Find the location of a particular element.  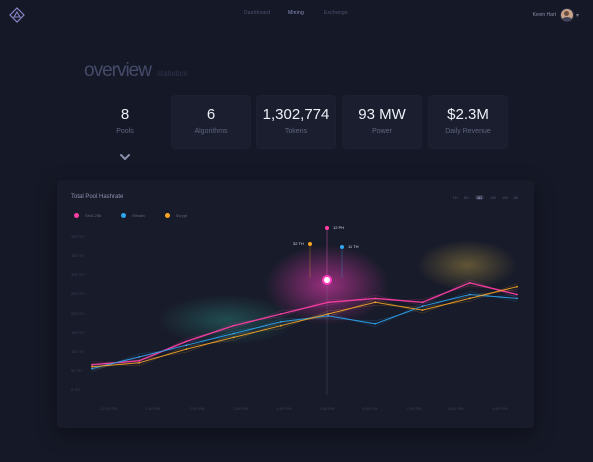

page-title: overview statistics is located at coordinates (136, 71).